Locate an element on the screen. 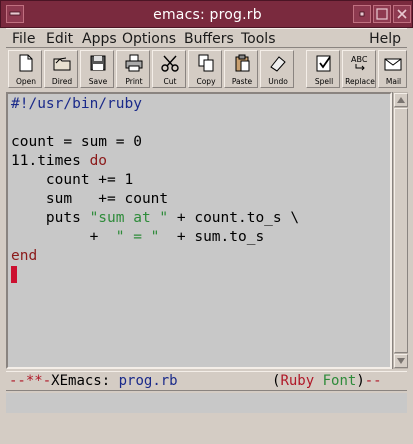  code-token: sum += count is located at coordinates (90, 199).